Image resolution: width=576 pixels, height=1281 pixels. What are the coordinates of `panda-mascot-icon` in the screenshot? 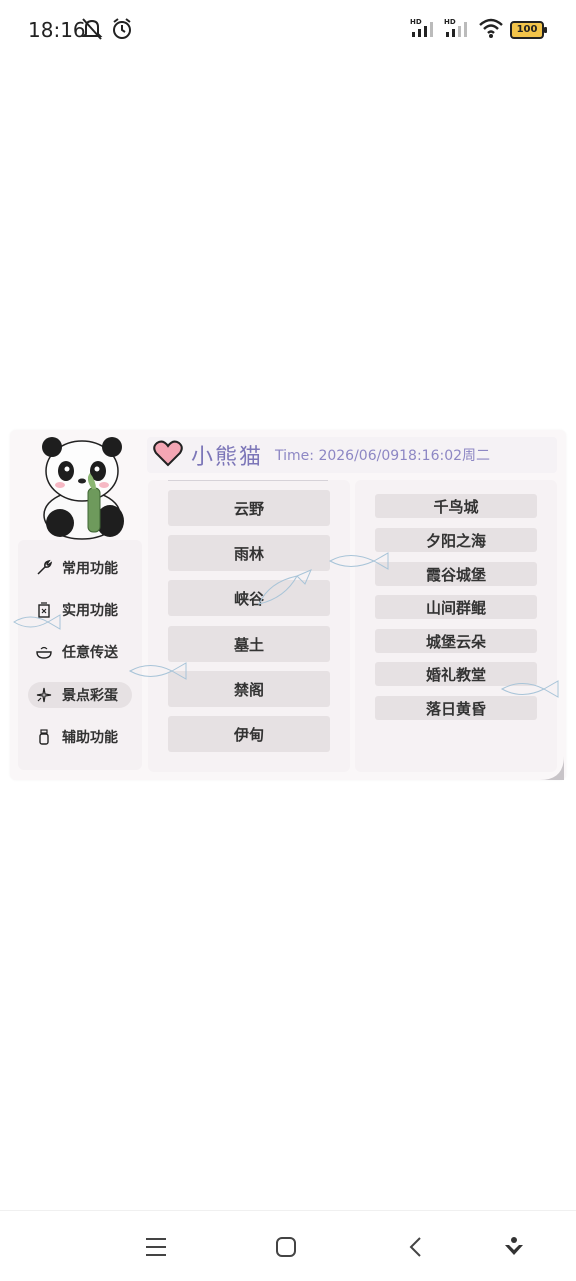 It's located at (83, 488).